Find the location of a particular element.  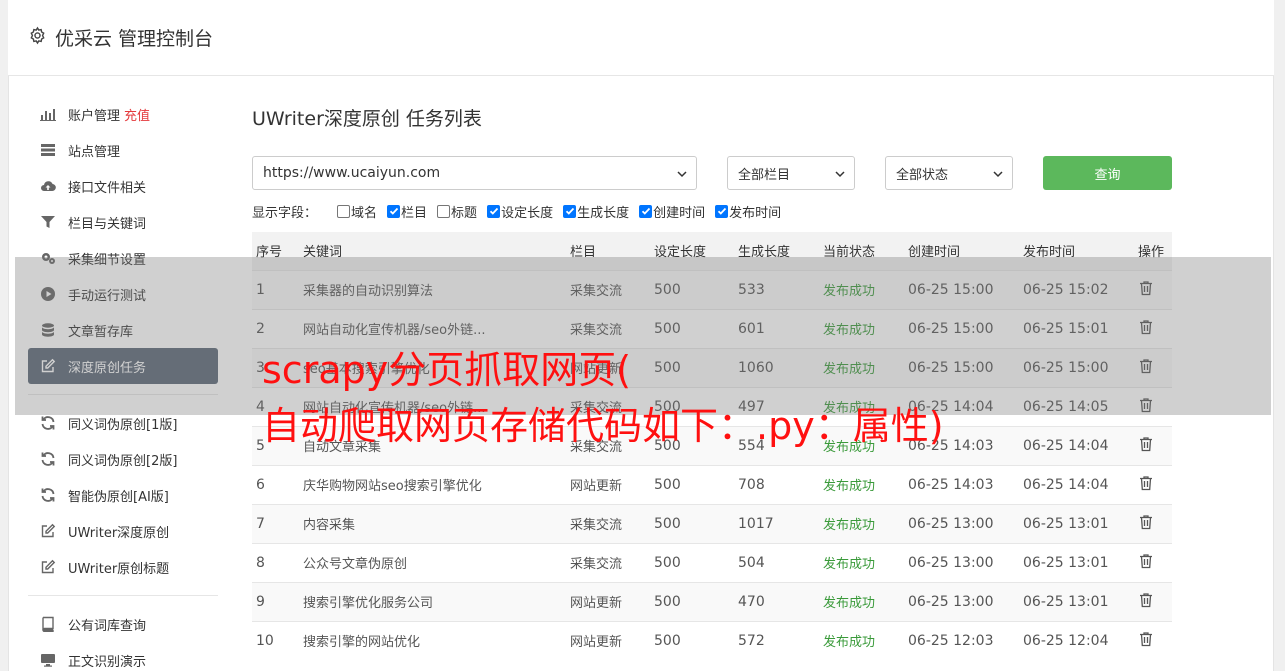

sidebar-item-0: 账户管理 充值 is located at coordinates (123, 114).